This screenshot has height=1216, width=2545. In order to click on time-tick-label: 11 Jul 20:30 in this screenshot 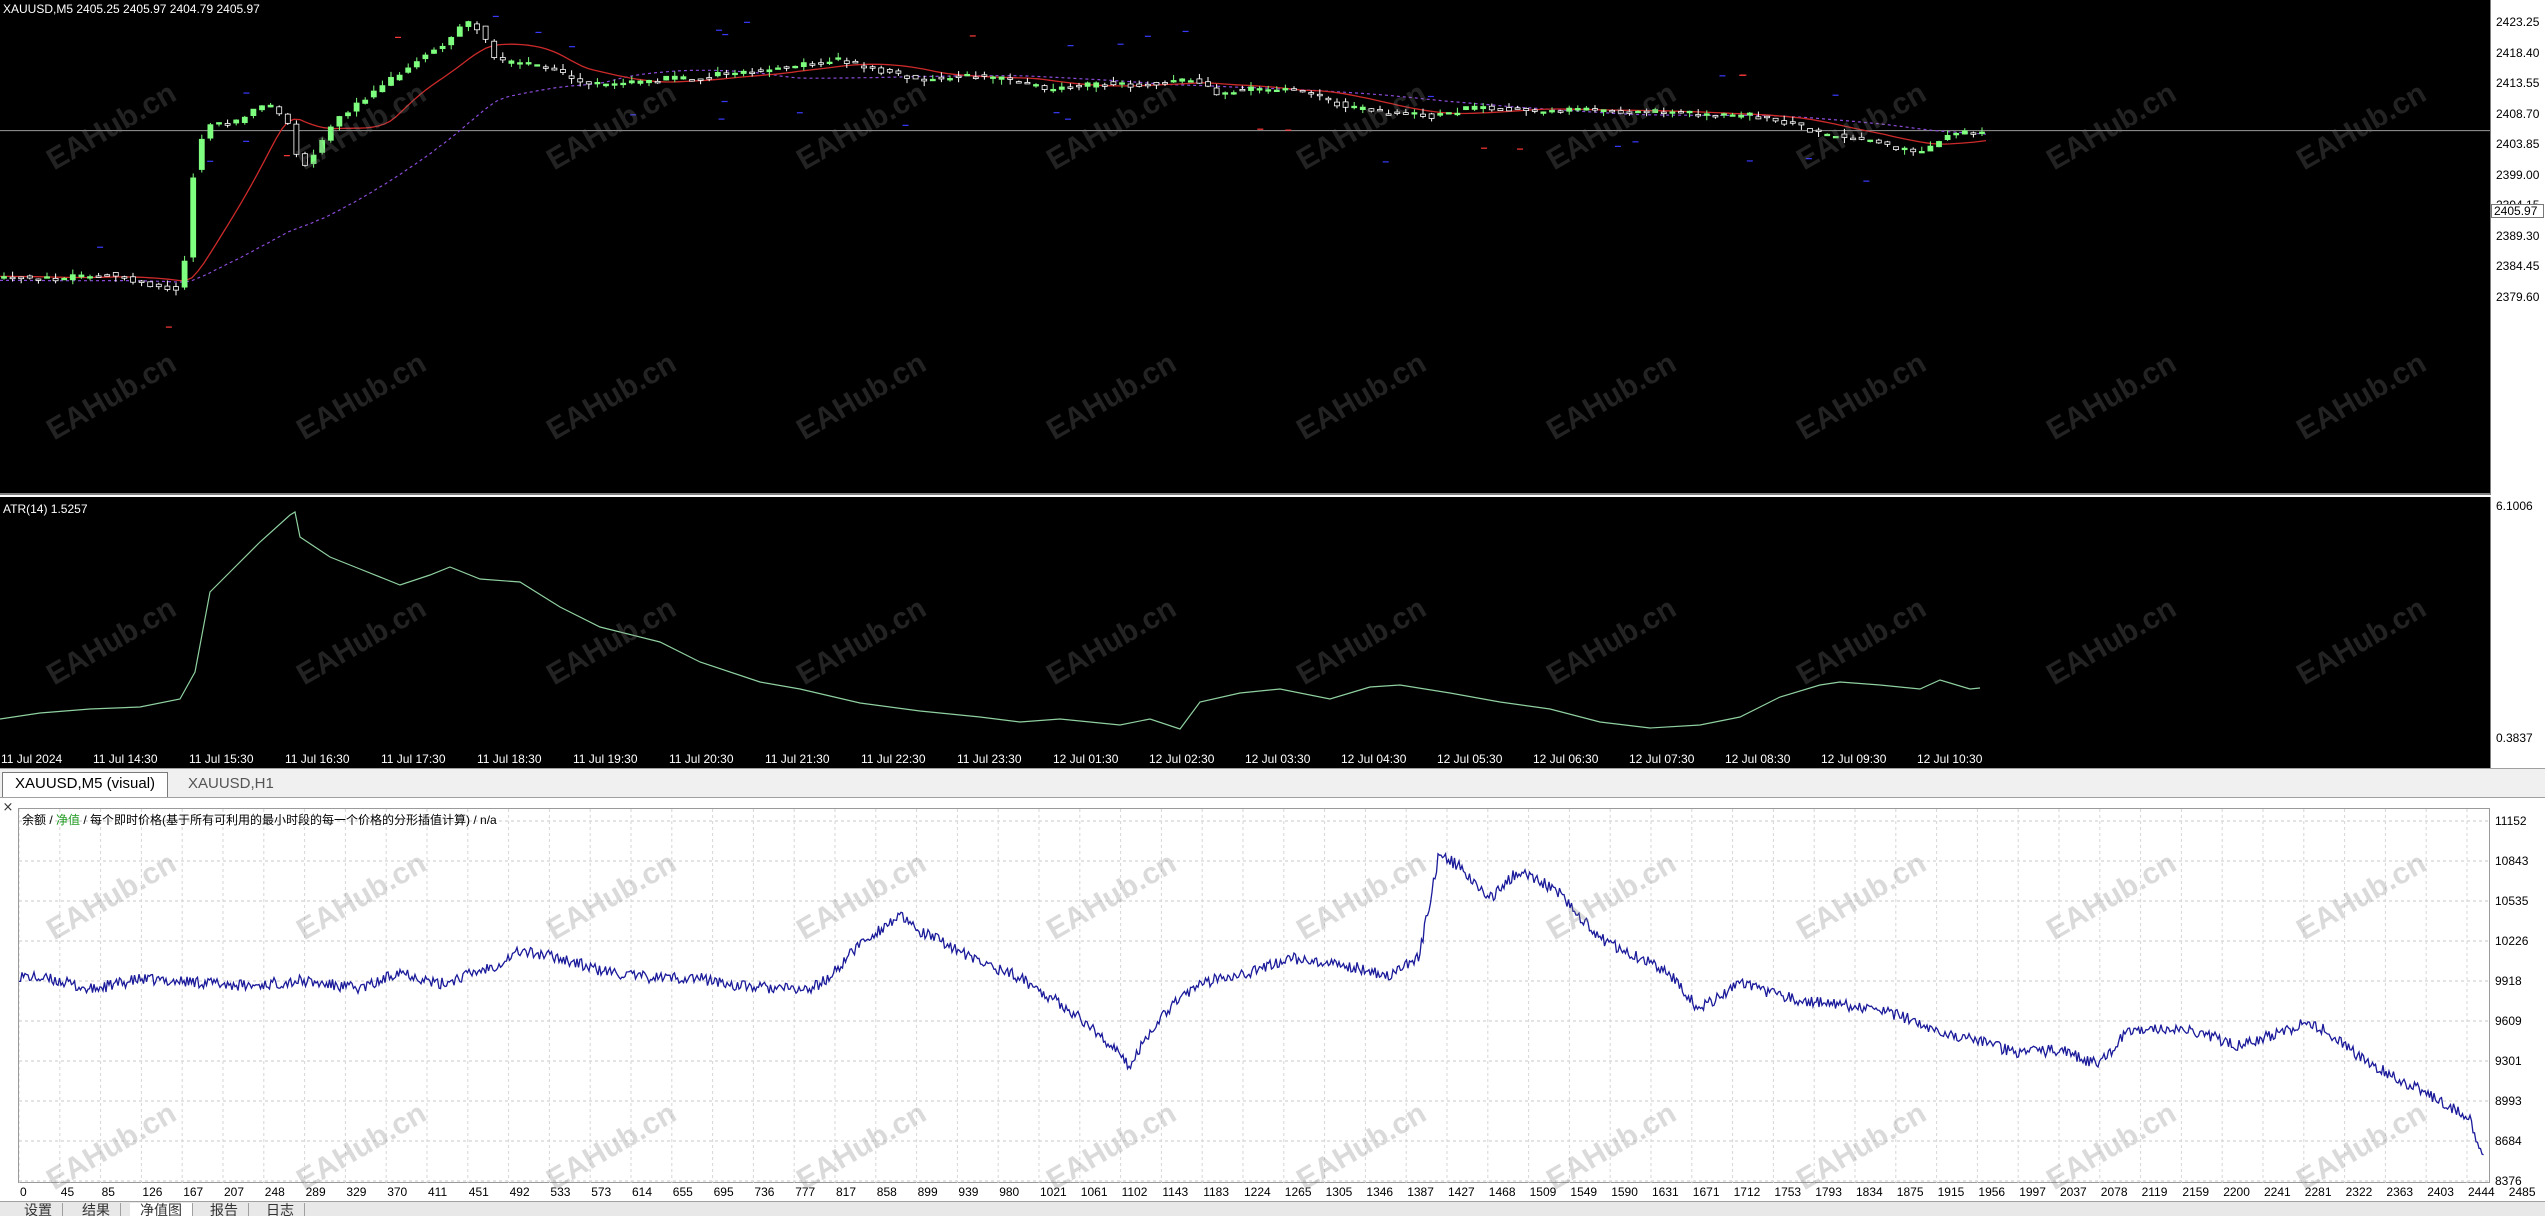, I will do `click(701, 759)`.